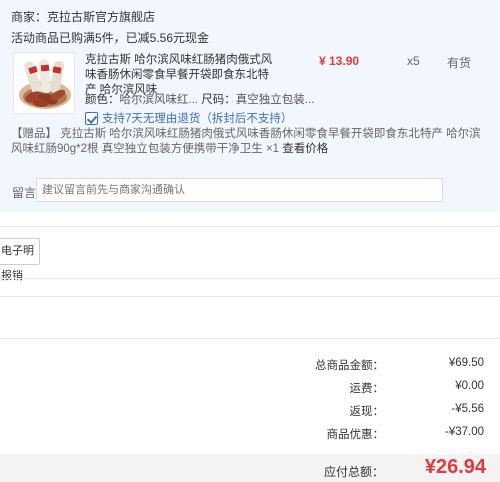 The height and width of the screenshot is (482, 500). I want to click on view-price-link: 查看价格, so click(305, 149).